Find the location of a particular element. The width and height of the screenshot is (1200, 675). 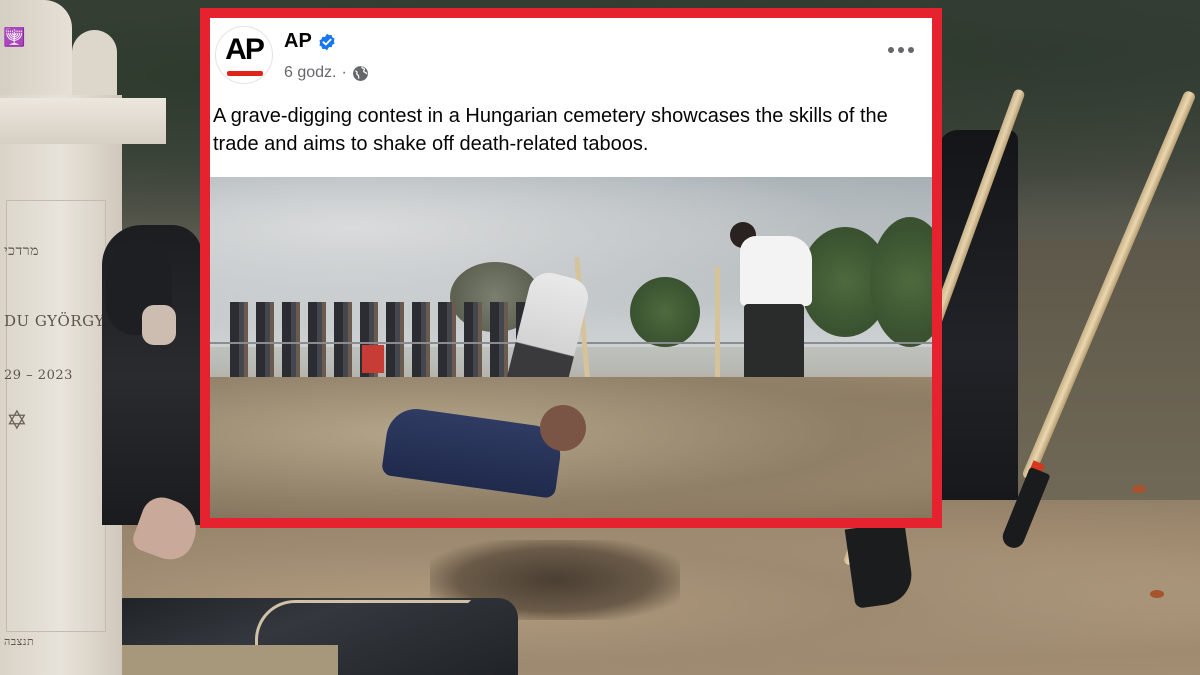

tombstone-name: DU GYÖRGY is located at coordinates (54, 321).